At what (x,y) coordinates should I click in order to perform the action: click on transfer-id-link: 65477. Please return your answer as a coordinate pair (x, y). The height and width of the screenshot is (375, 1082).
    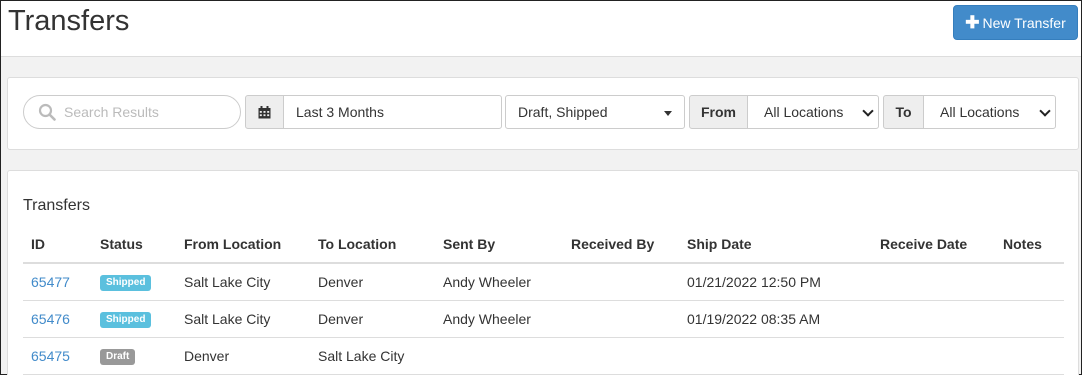
    Looking at the image, I should click on (50, 282).